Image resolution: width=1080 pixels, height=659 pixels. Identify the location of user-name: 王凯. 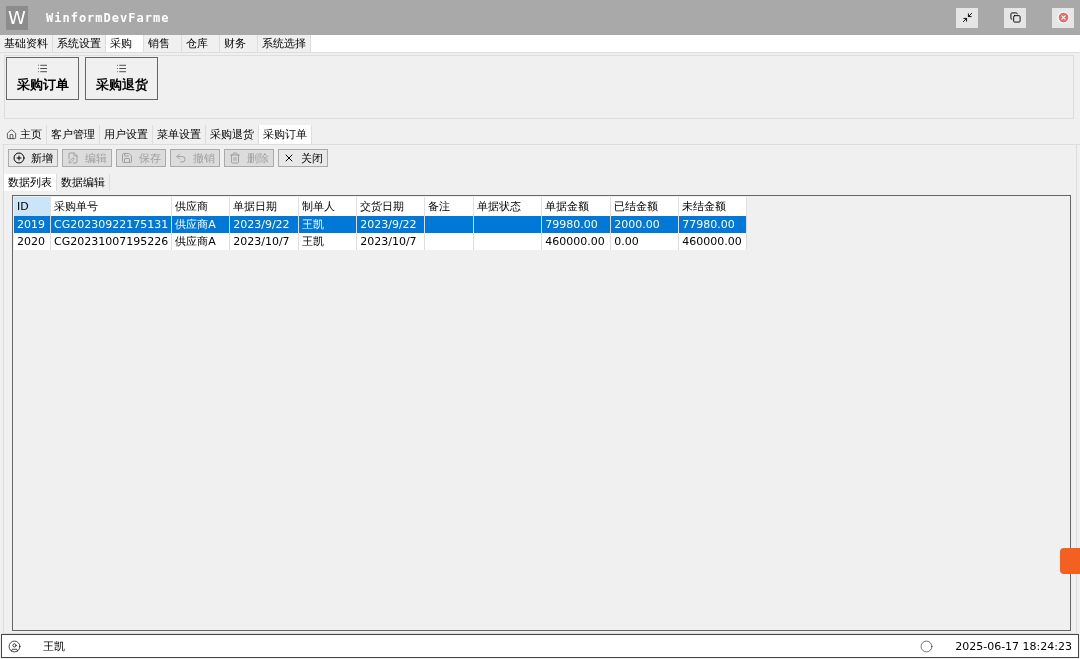
(54, 646).